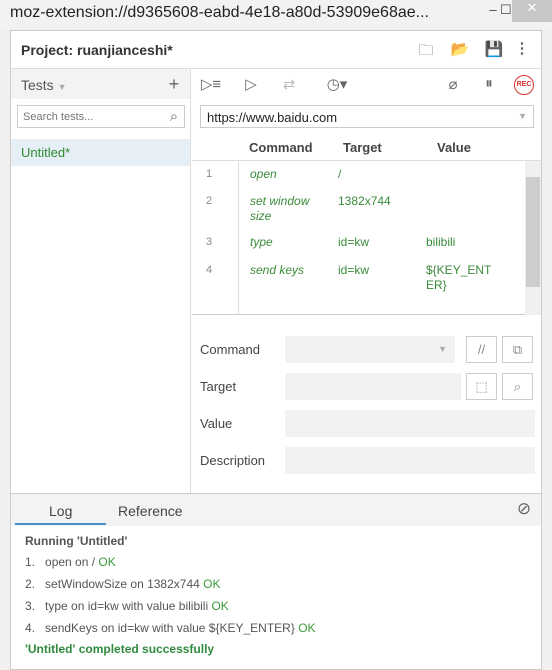  Describe the element at coordinates (367, 116) in the screenshot. I see `base-url-select: https://www.baidu.com ▼` at that location.